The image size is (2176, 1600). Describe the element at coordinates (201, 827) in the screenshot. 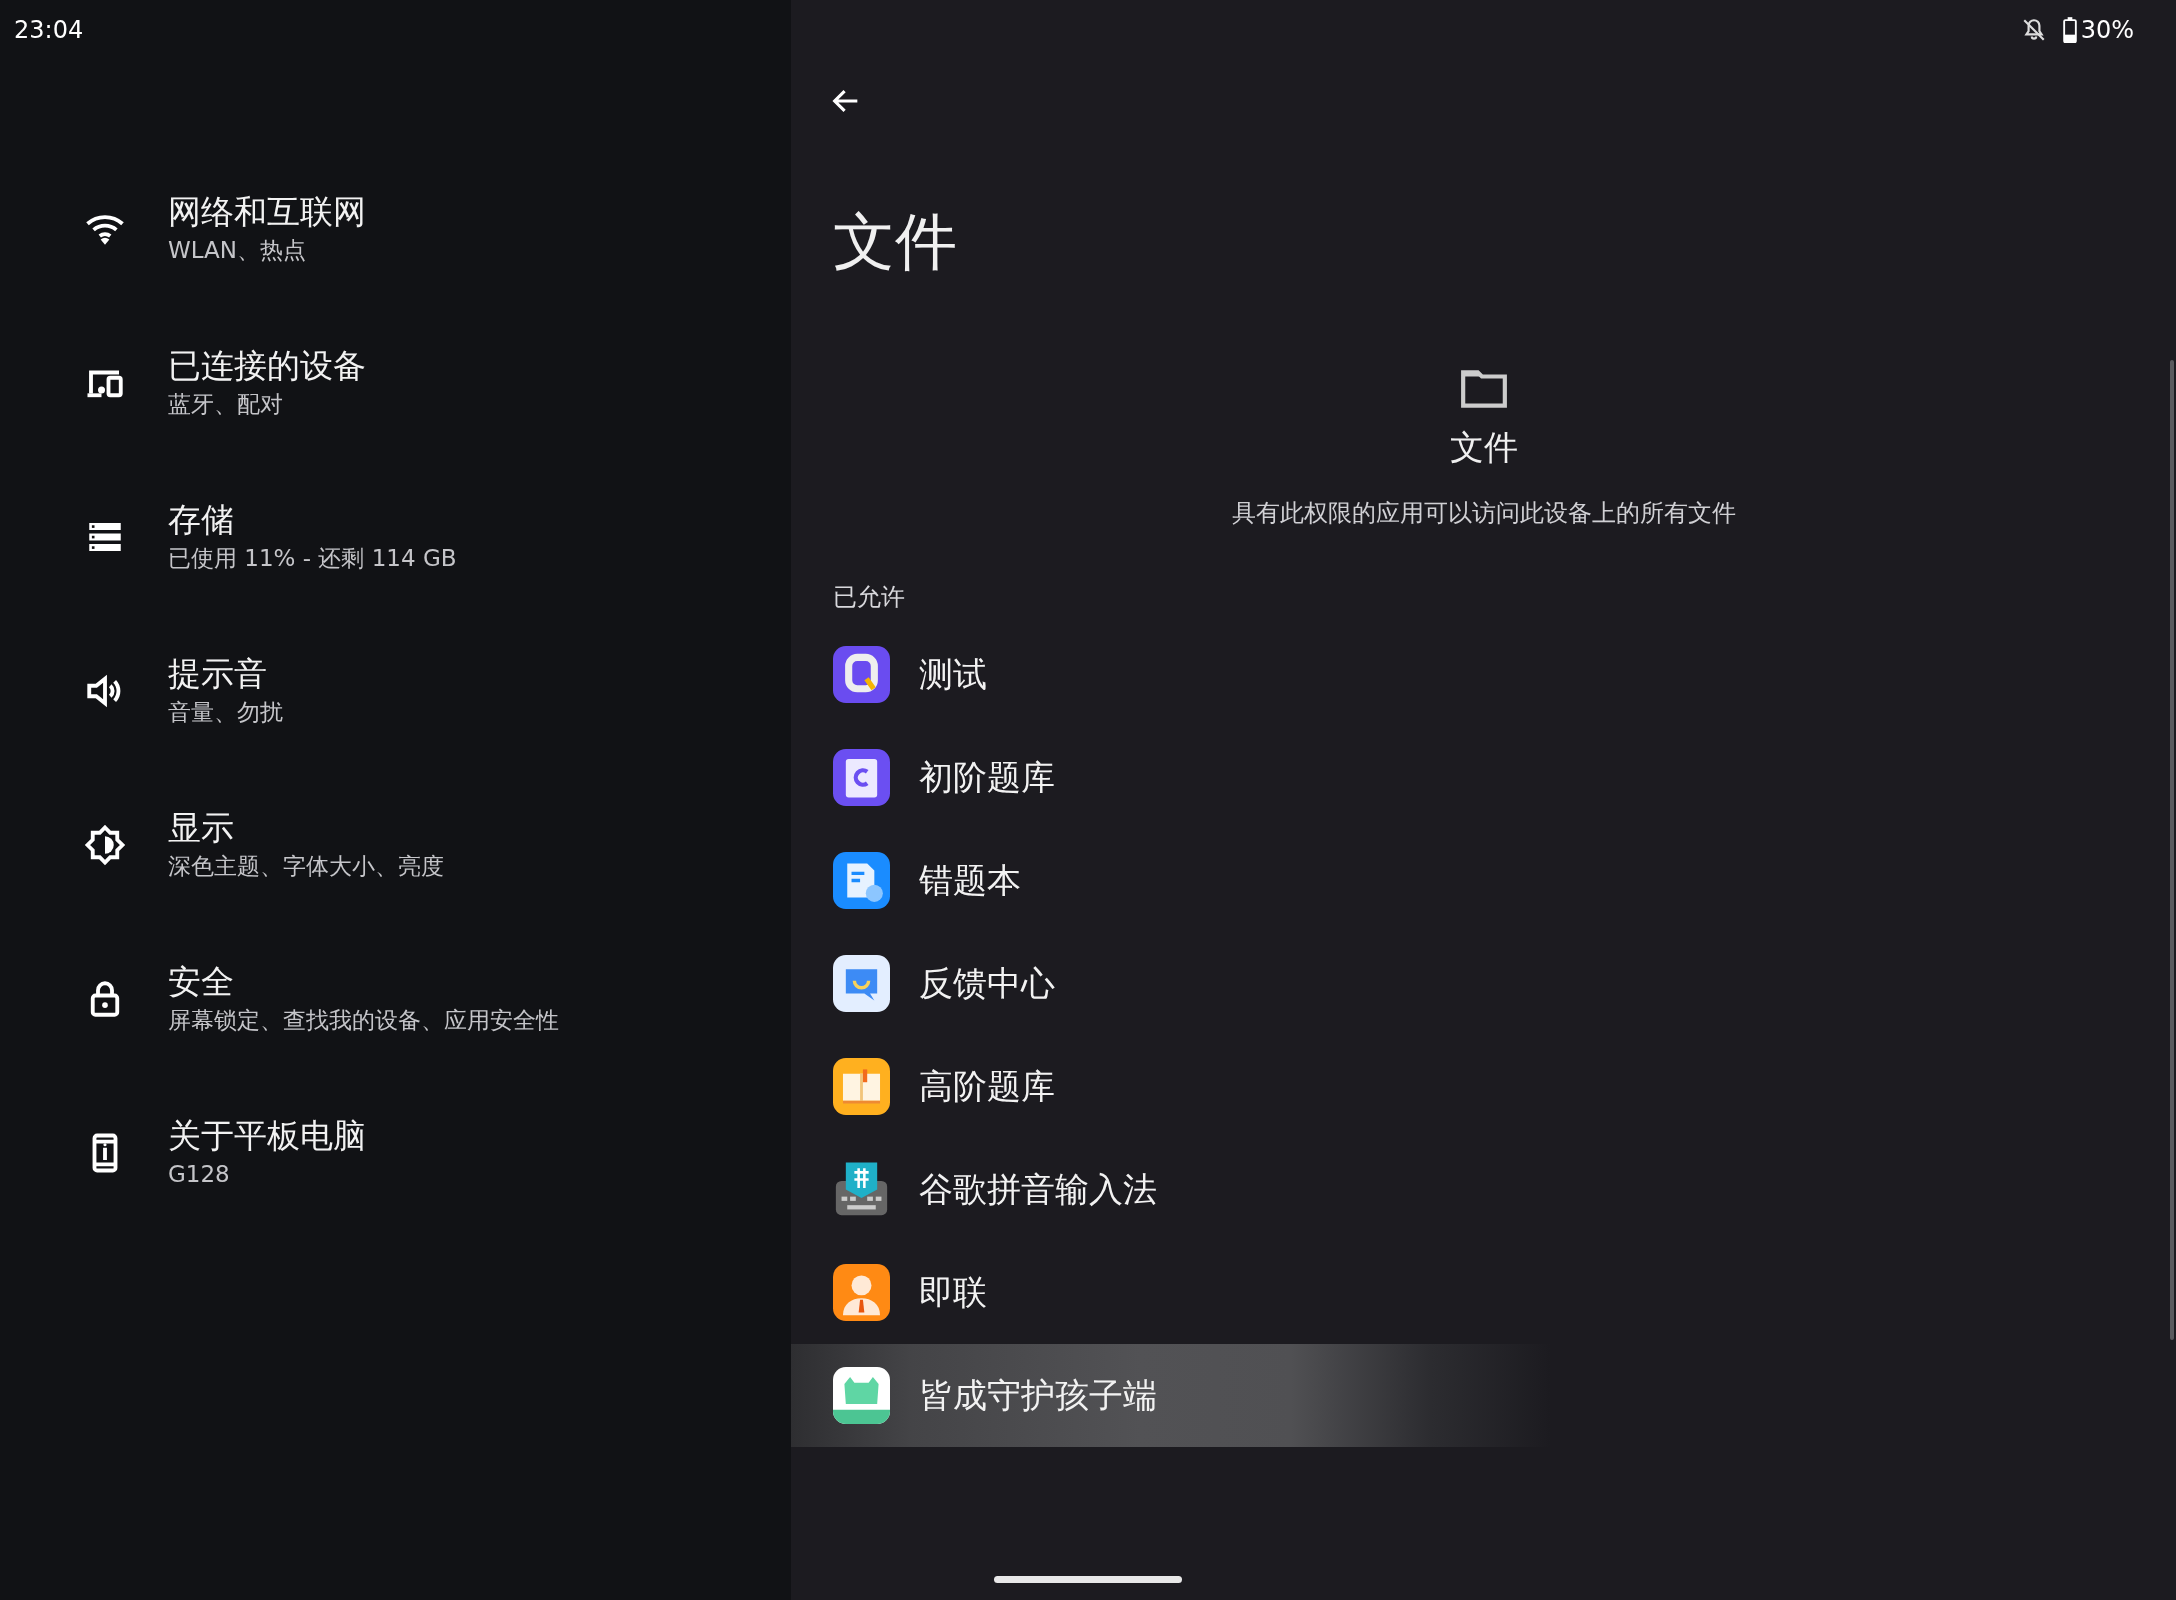

I see `settings-title: 显示` at that location.